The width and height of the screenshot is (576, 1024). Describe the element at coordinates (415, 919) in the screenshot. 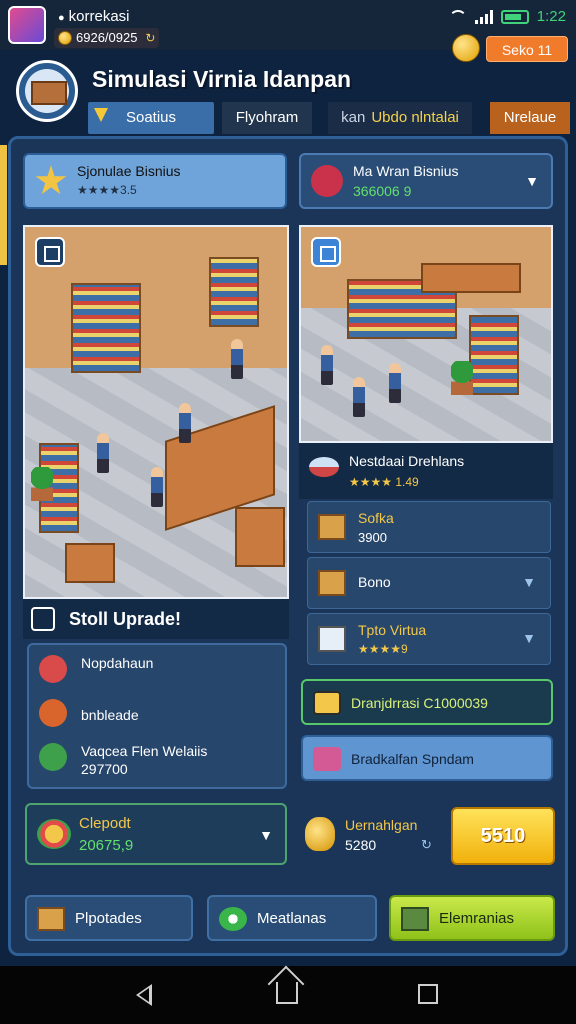

I see `employees-icon` at that location.